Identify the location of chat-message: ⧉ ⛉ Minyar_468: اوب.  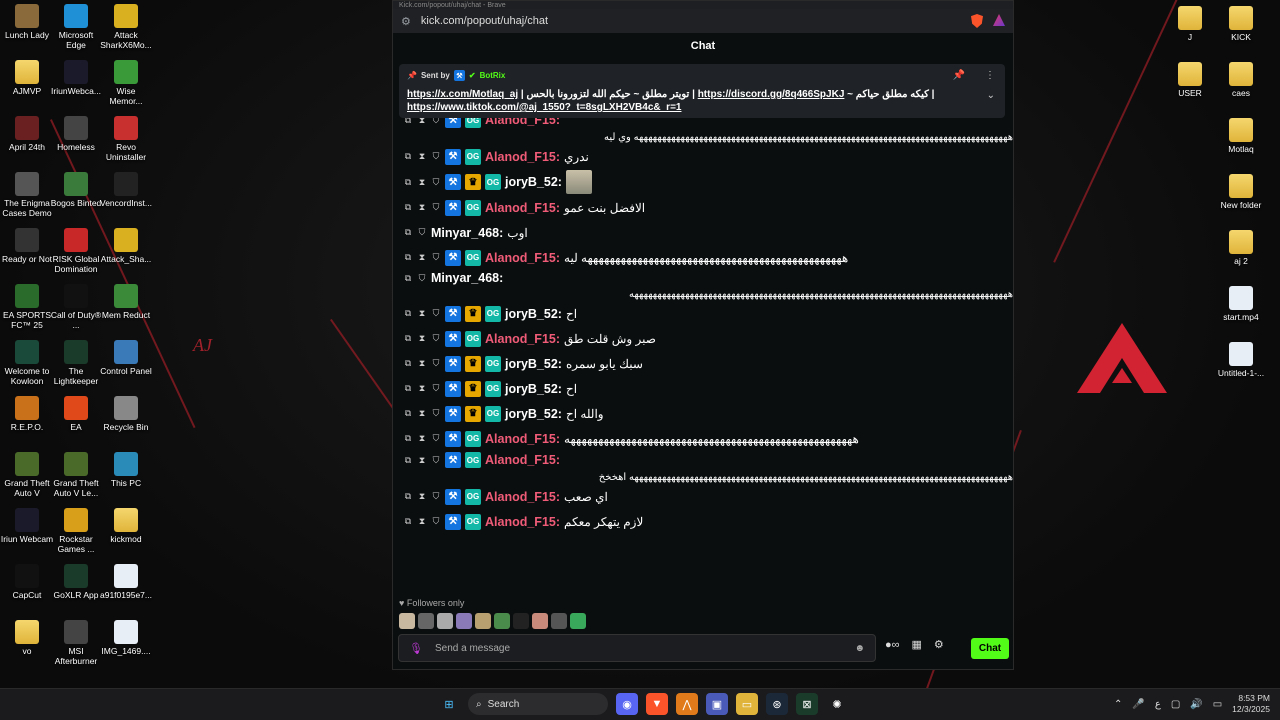
(708, 232).